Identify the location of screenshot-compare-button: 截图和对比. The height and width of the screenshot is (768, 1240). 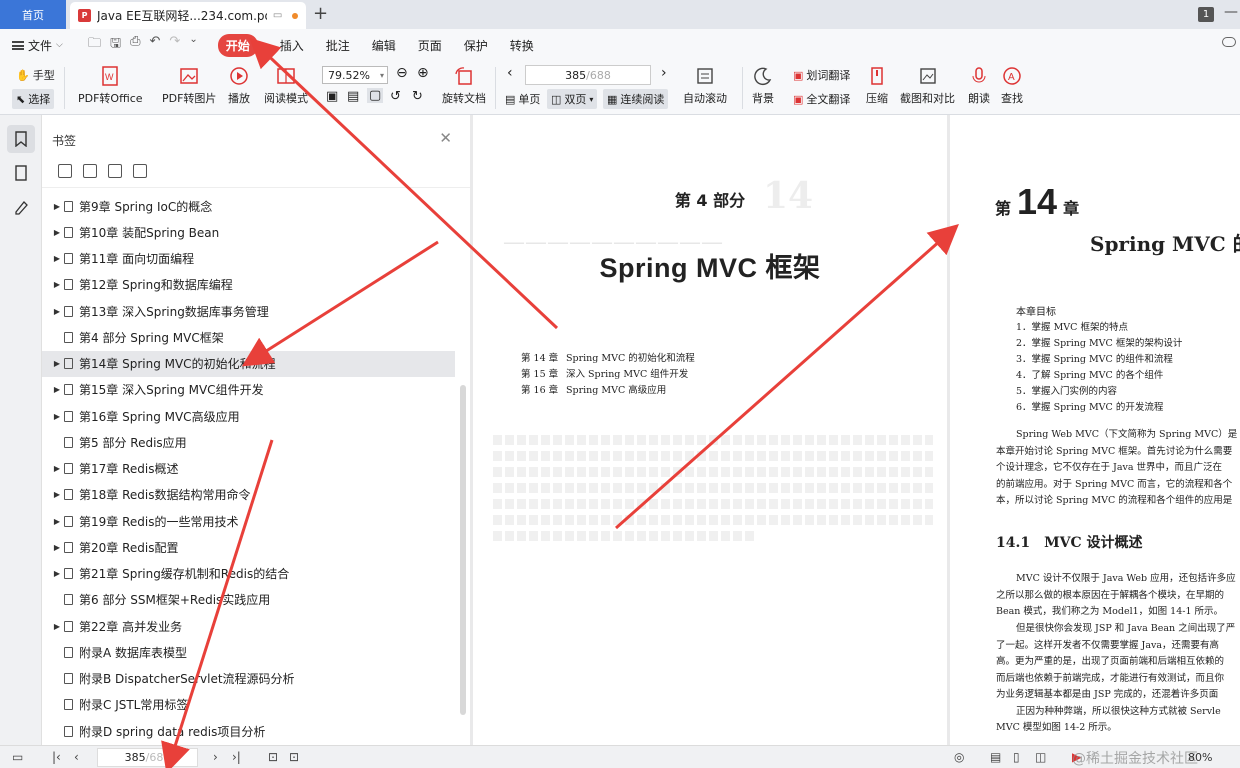
(927, 85).